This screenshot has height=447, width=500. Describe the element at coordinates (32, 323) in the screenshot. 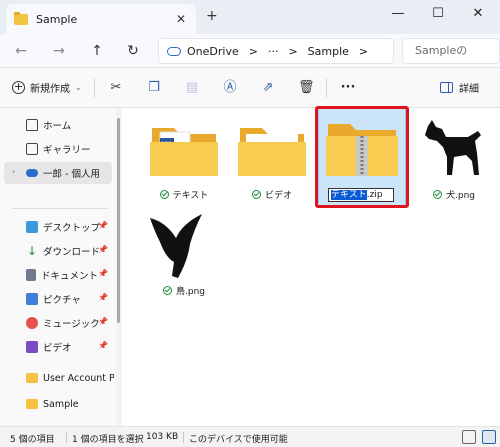

I see `music-icon` at that location.